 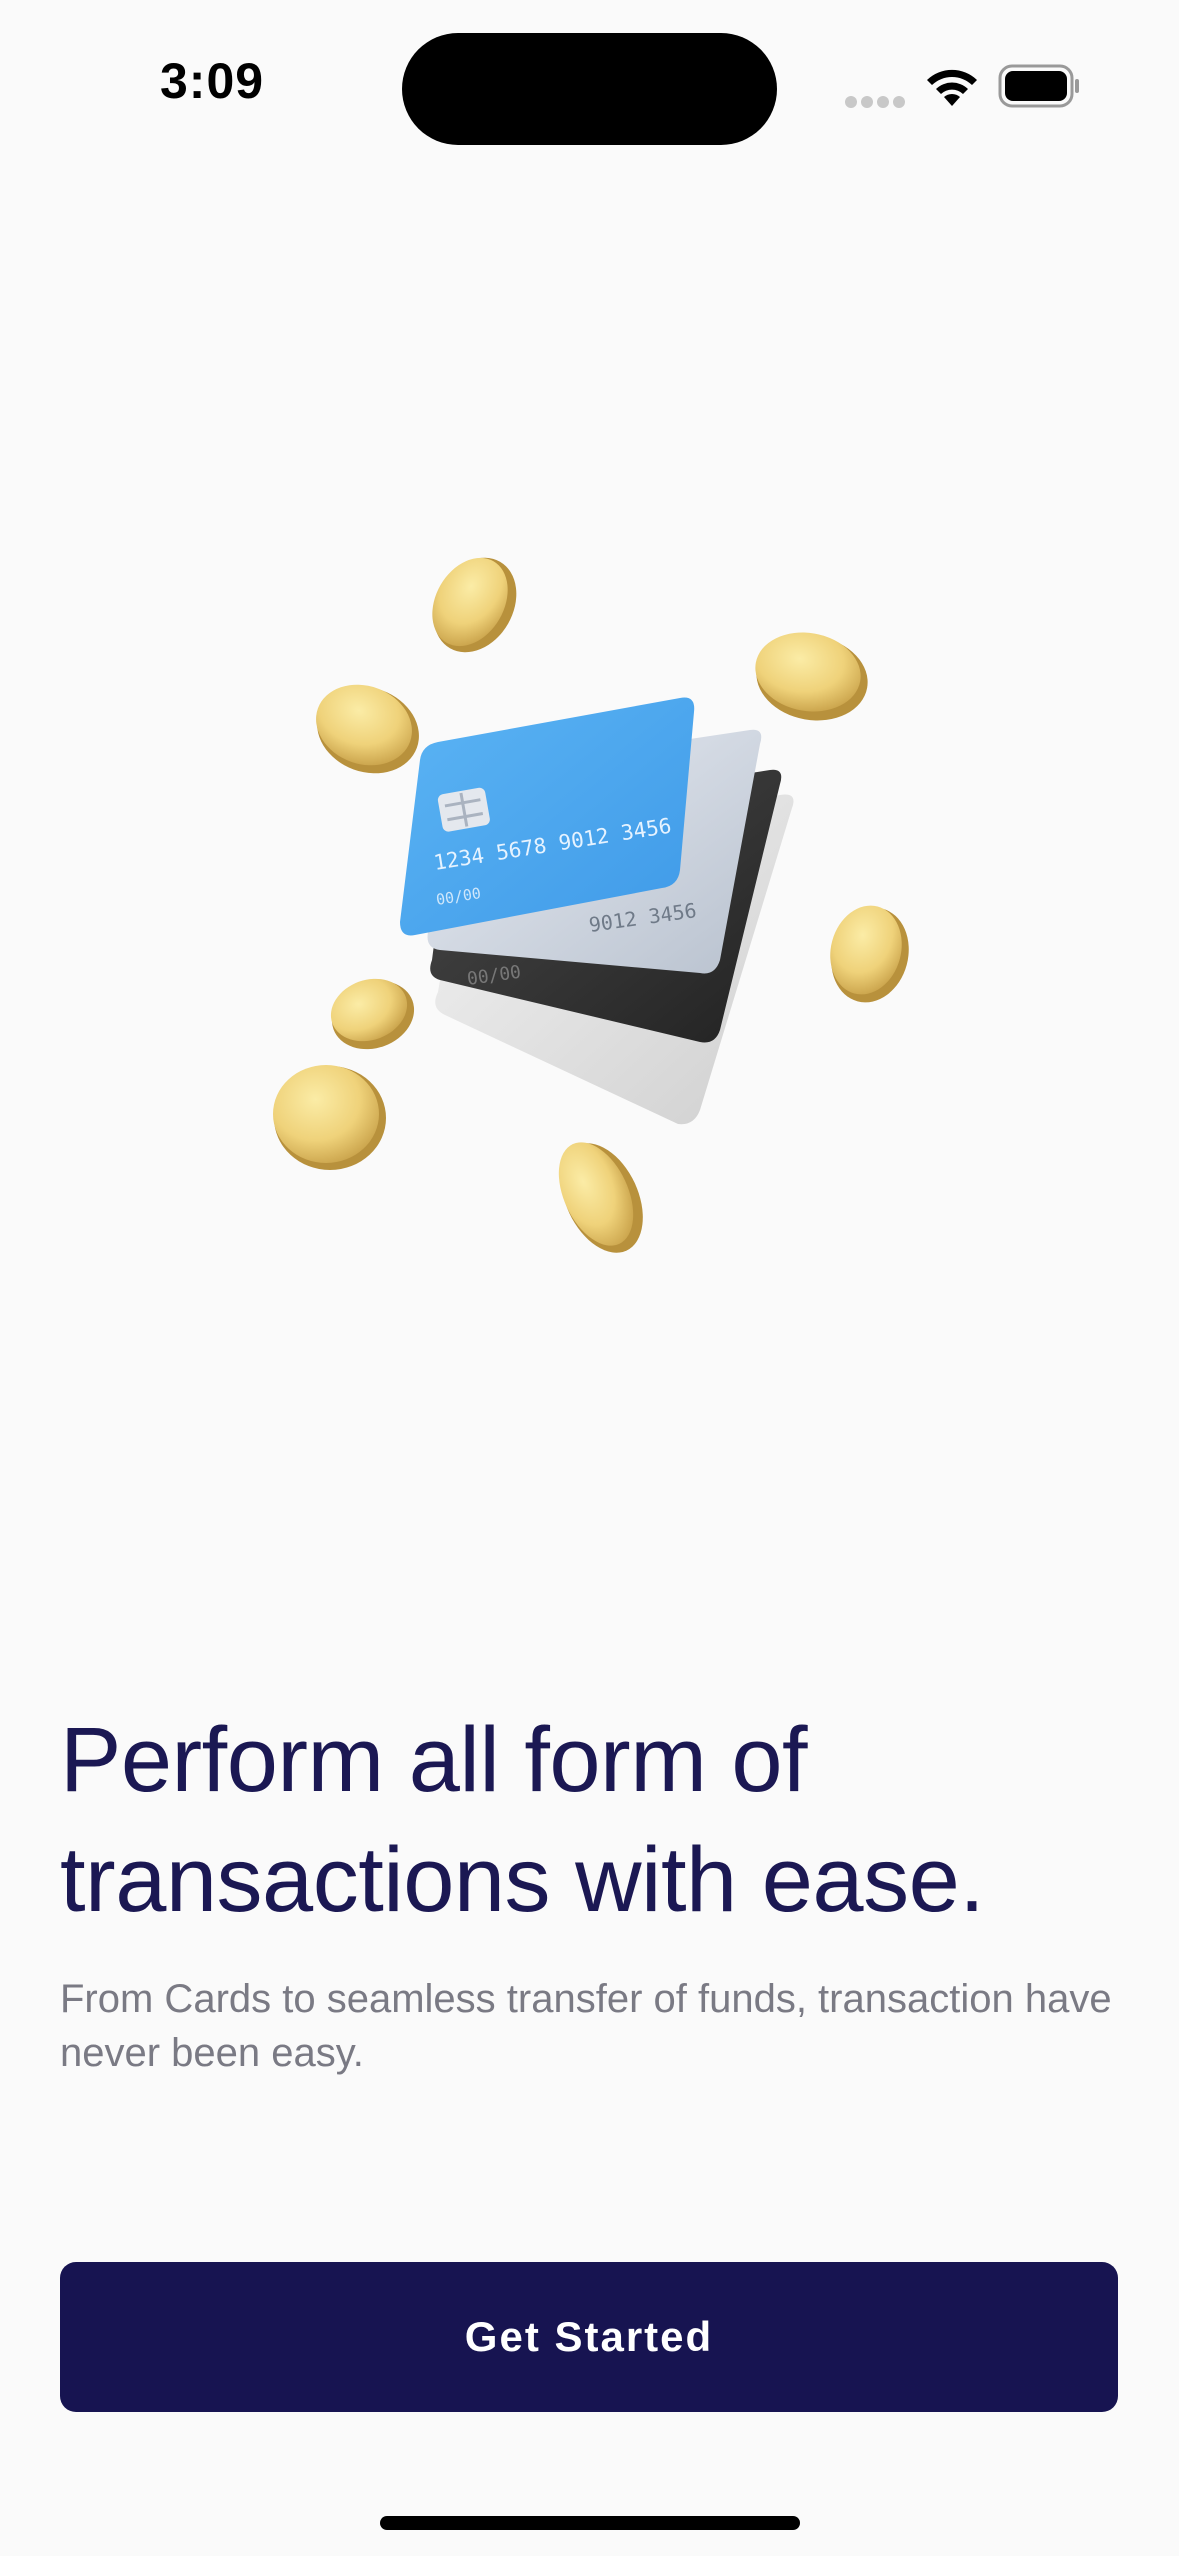 I want to click on get-started-button: Get Started, so click(x=589, y=2337).